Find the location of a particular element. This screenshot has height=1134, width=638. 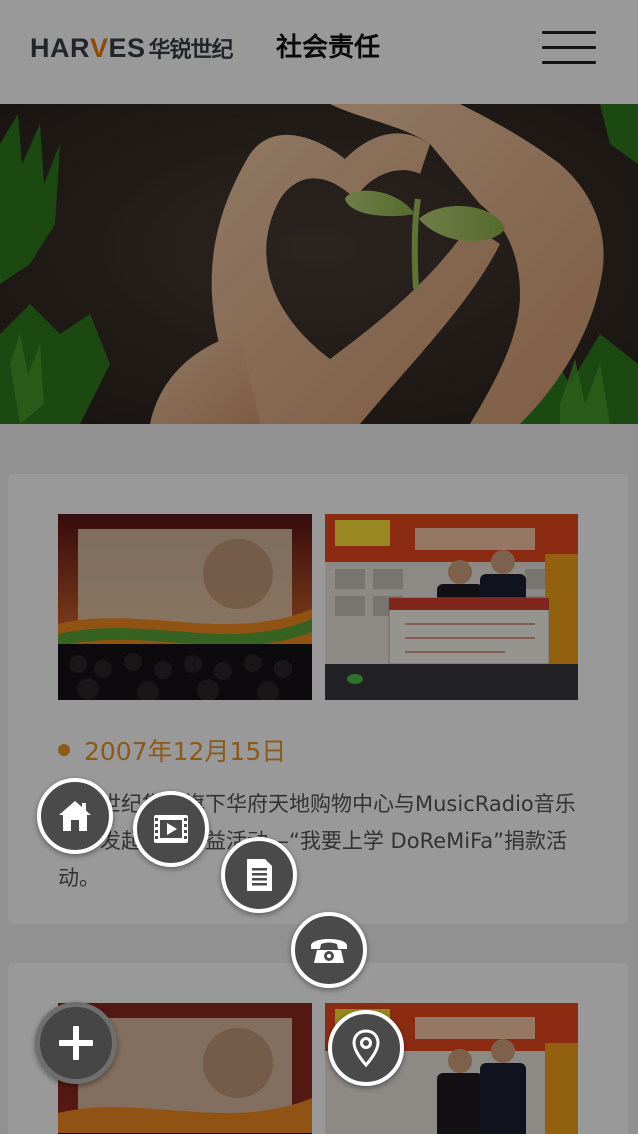

location-pin-icon is located at coordinates (366, 1048).